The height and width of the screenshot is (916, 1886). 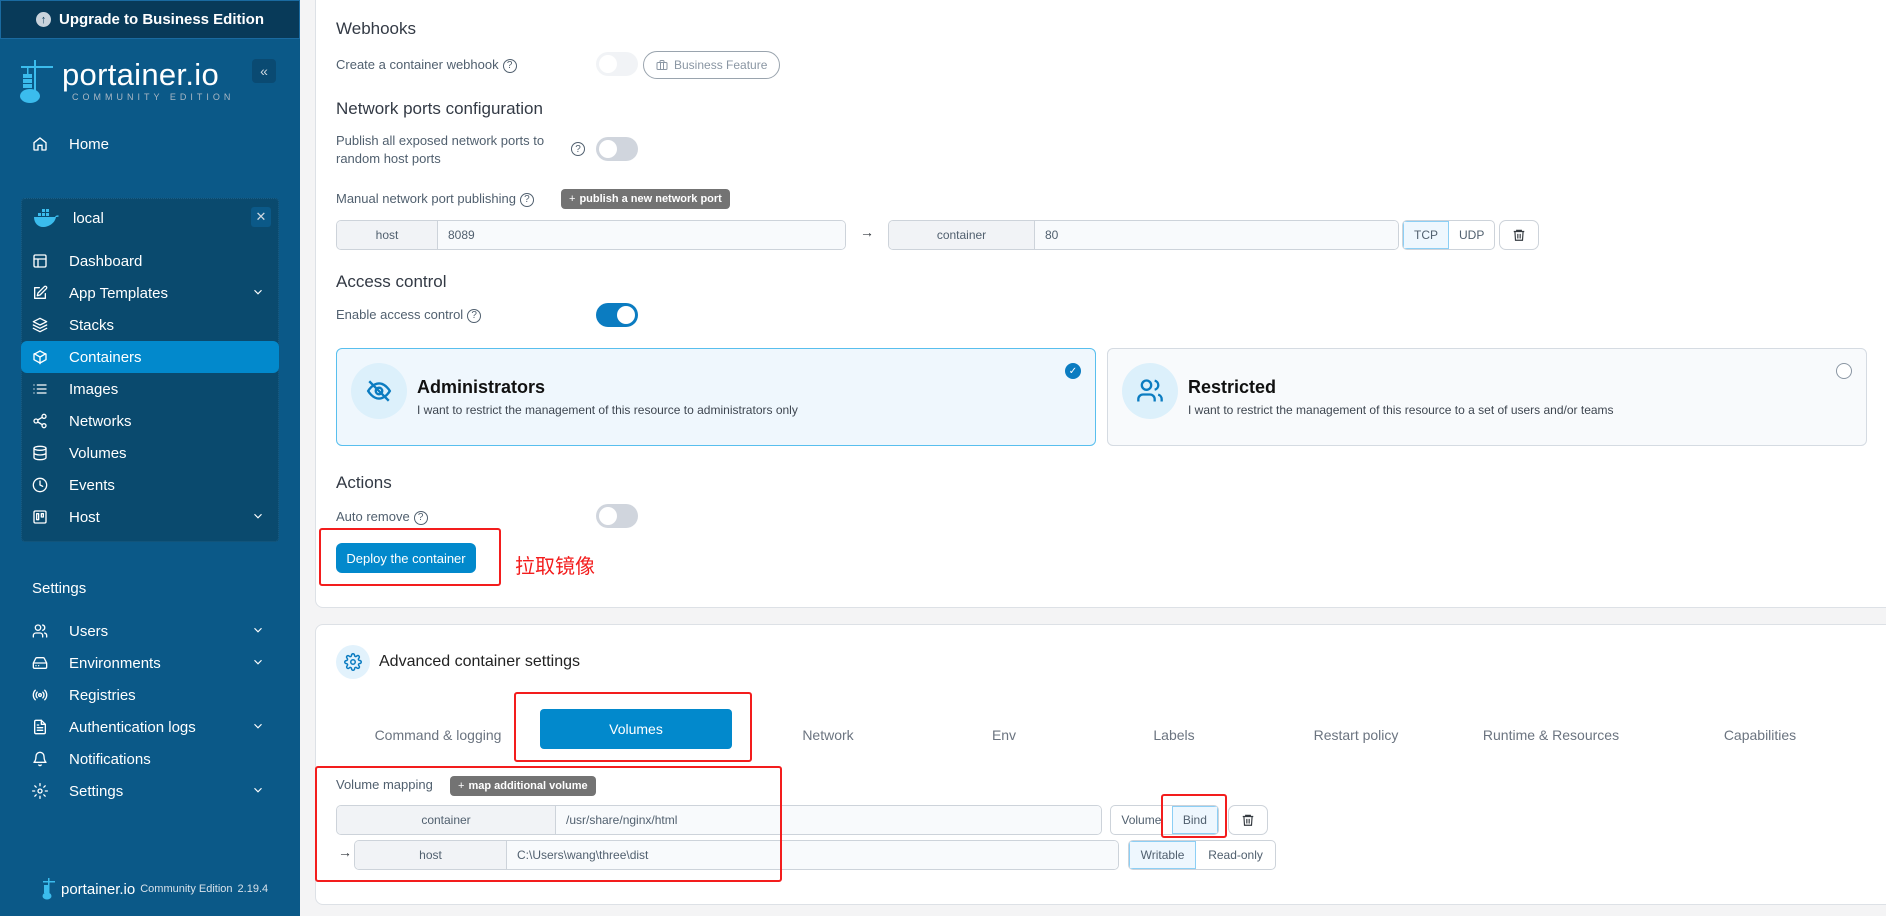 I want to click on sidebar-settings-item-environments: Environments, so click(x=150, y=663).